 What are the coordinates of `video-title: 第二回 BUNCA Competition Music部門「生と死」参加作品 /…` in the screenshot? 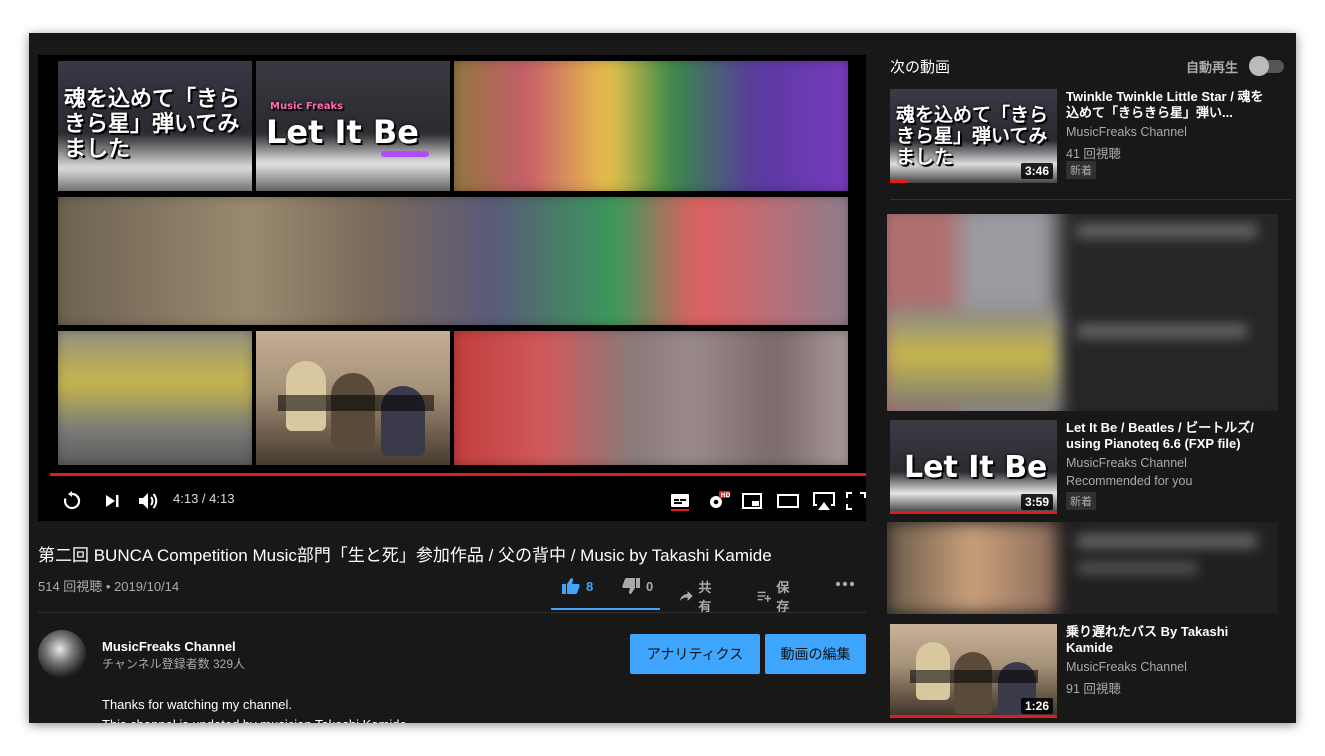 It's located at (405, 555).